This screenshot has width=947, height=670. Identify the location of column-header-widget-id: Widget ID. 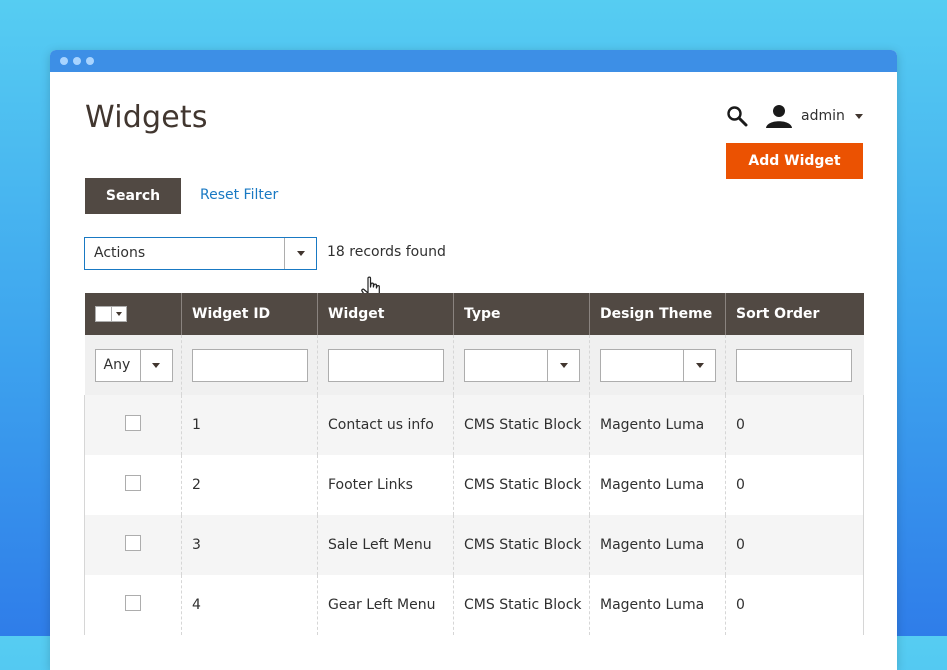
(249, 314).